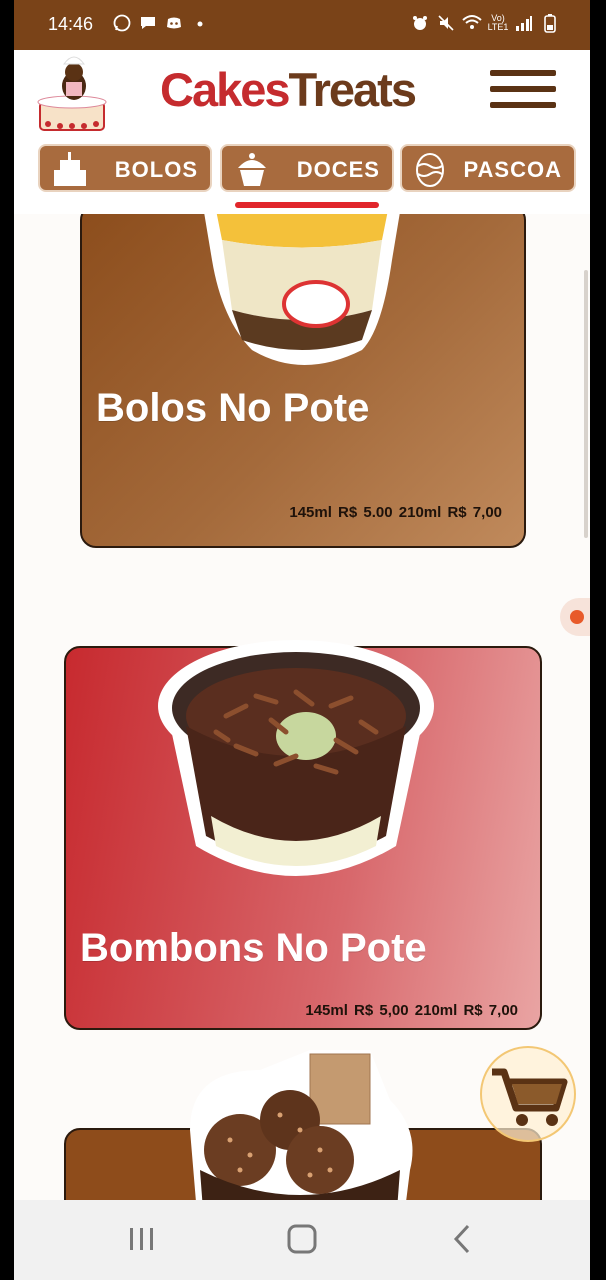 The height and width of the screenshot is (1280, 606). I want to click on status-bar: 14:46 Vo) LTE1, so click(302, 25).